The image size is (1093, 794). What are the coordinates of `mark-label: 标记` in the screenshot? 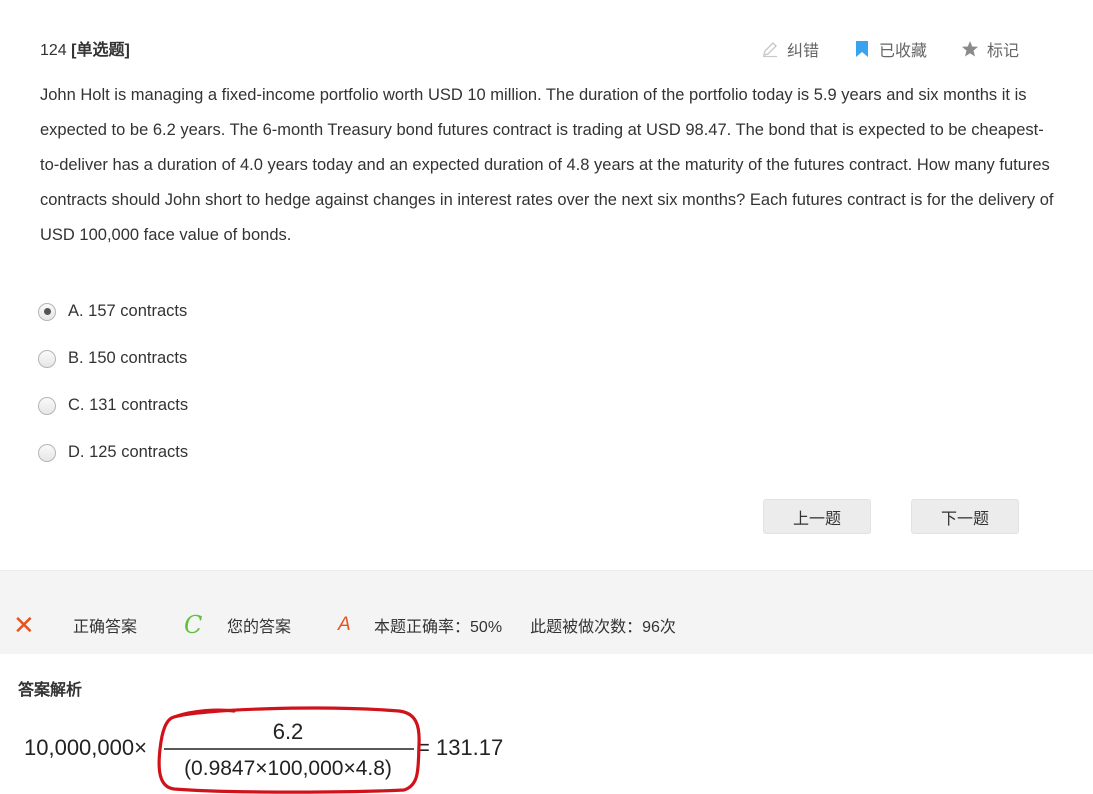 It's located at (1002, 51).